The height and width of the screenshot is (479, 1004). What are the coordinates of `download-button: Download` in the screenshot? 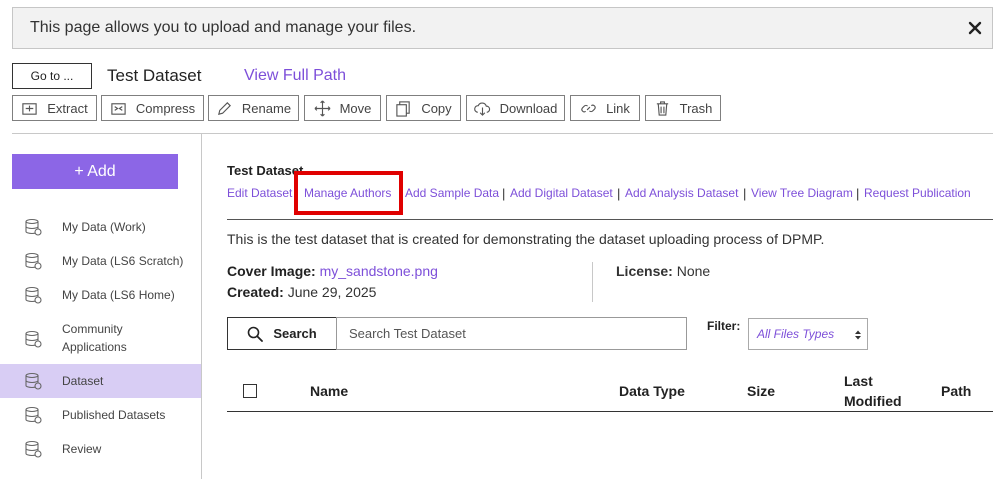 It's located at (515, 108).